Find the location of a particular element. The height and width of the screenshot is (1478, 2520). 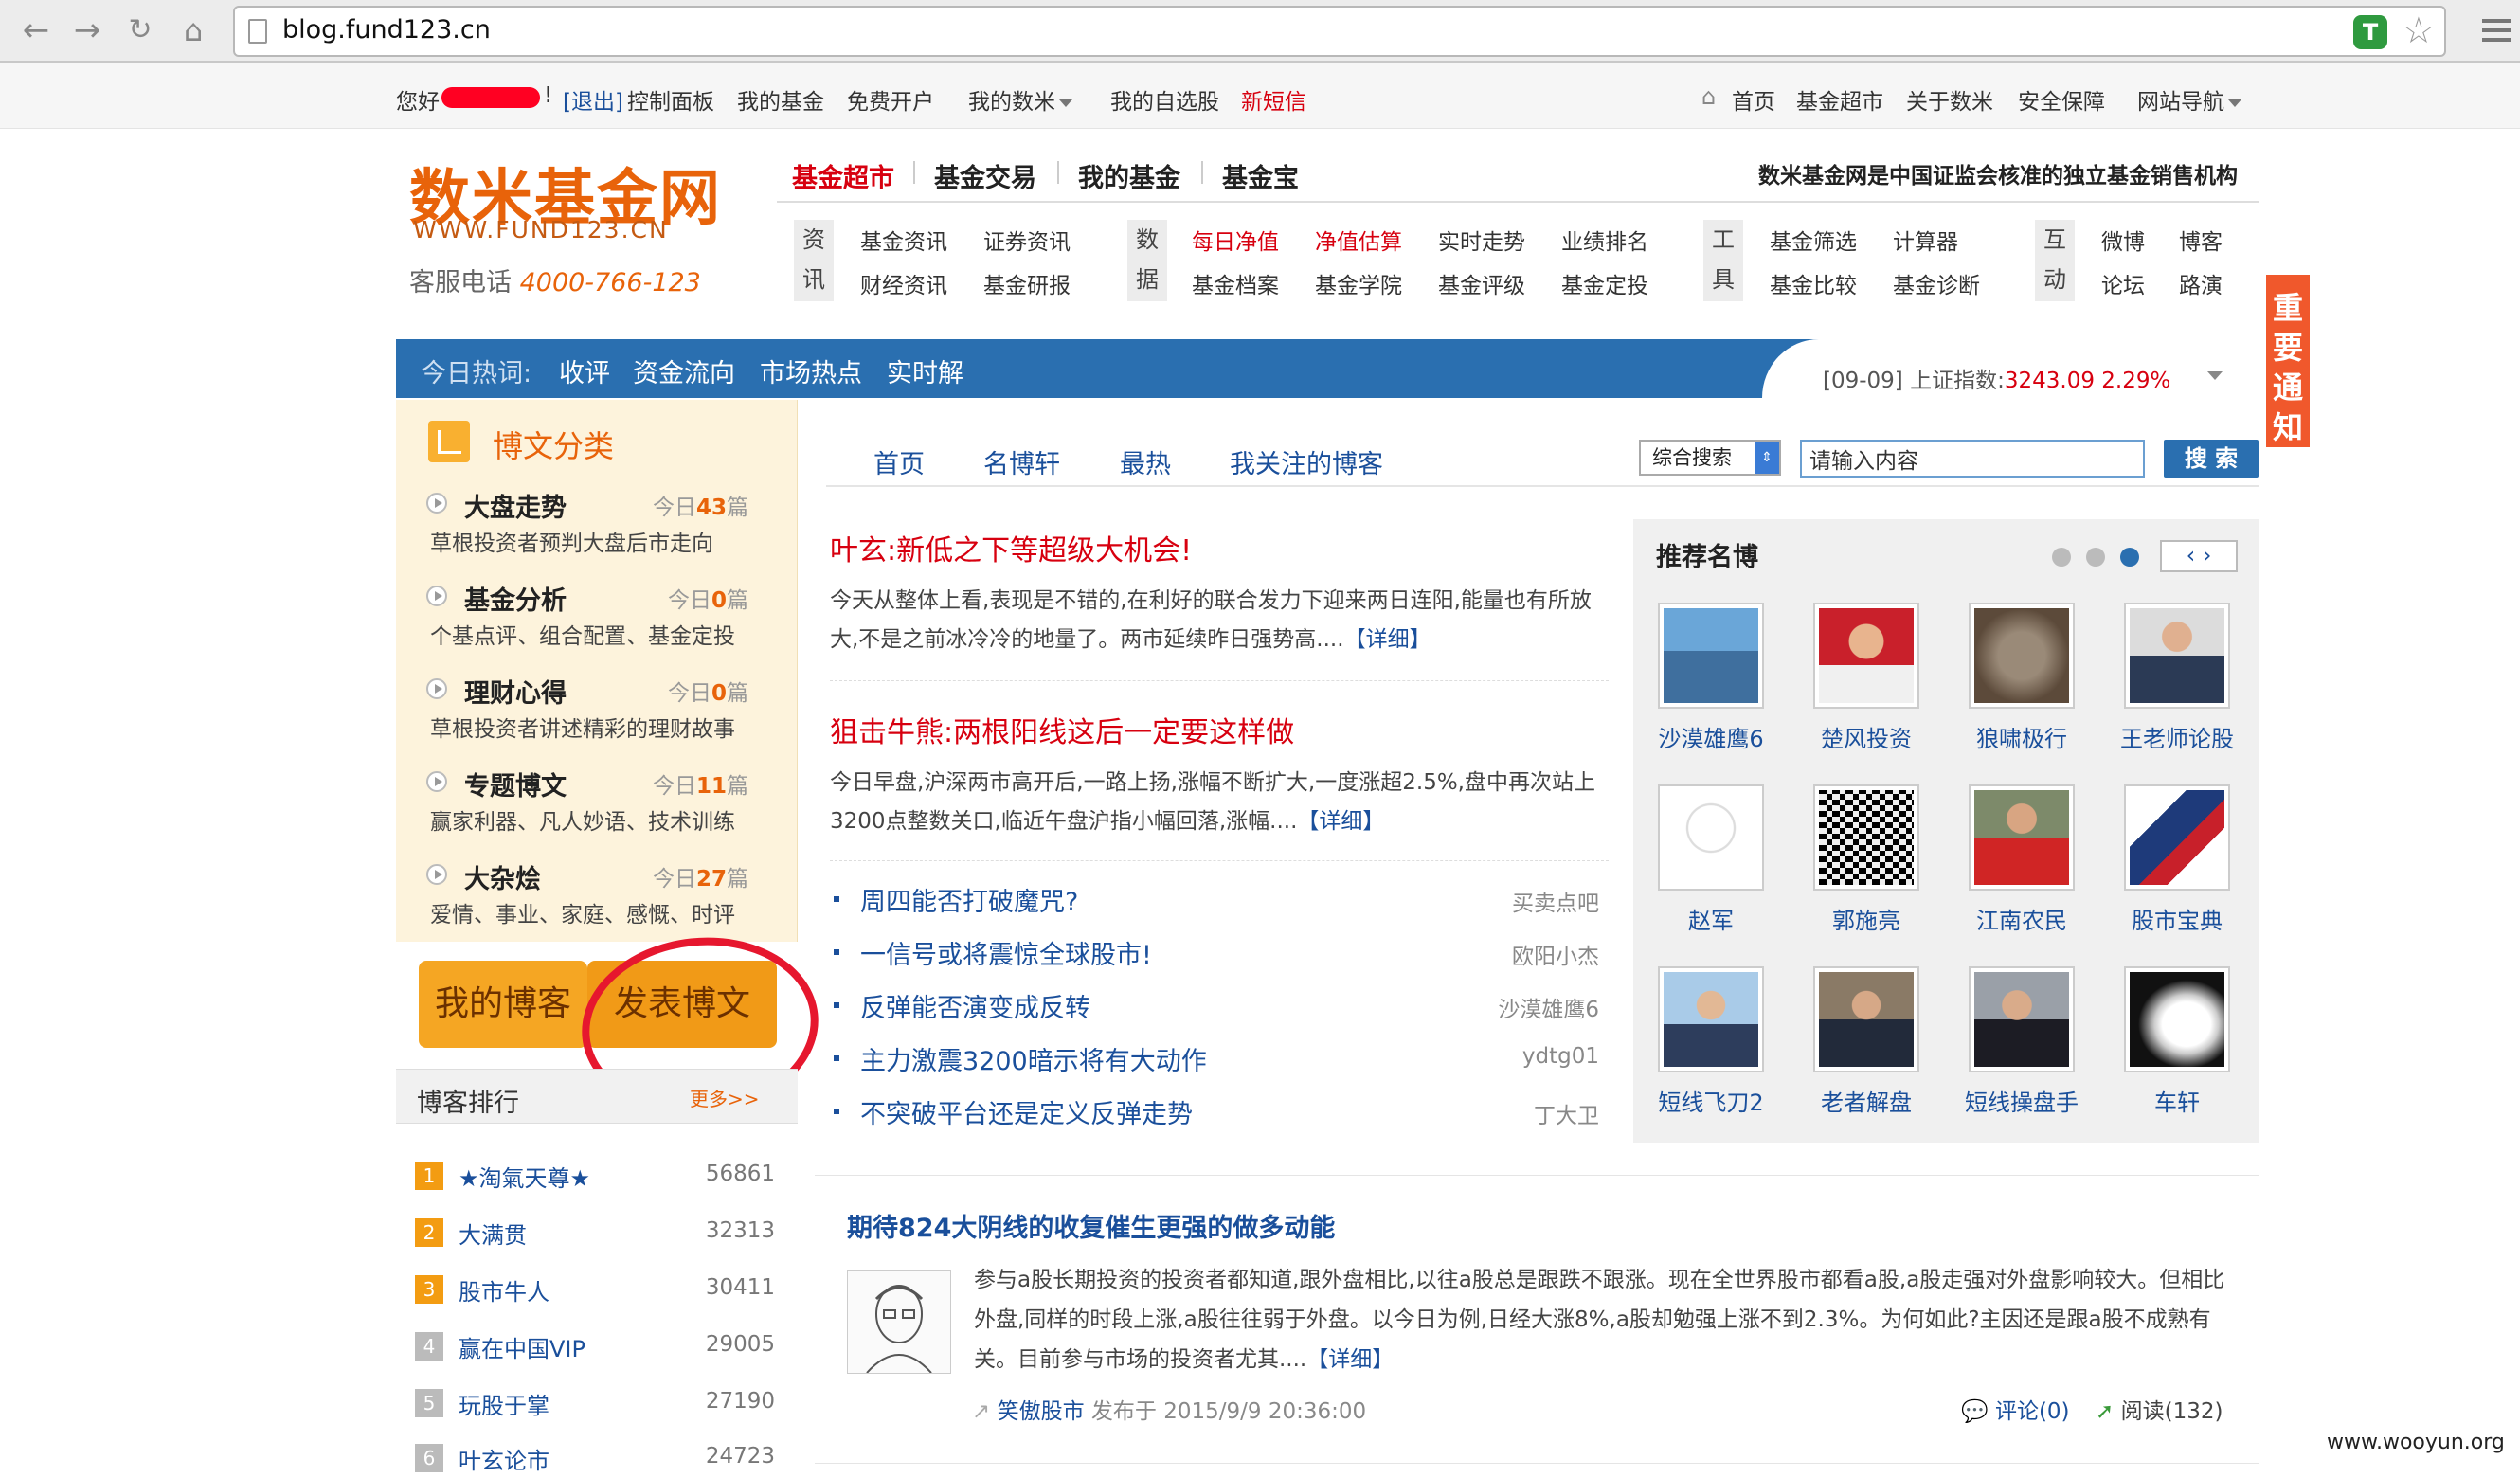

carousel-nav: ‹ › is located at coordinates (2199, 556).